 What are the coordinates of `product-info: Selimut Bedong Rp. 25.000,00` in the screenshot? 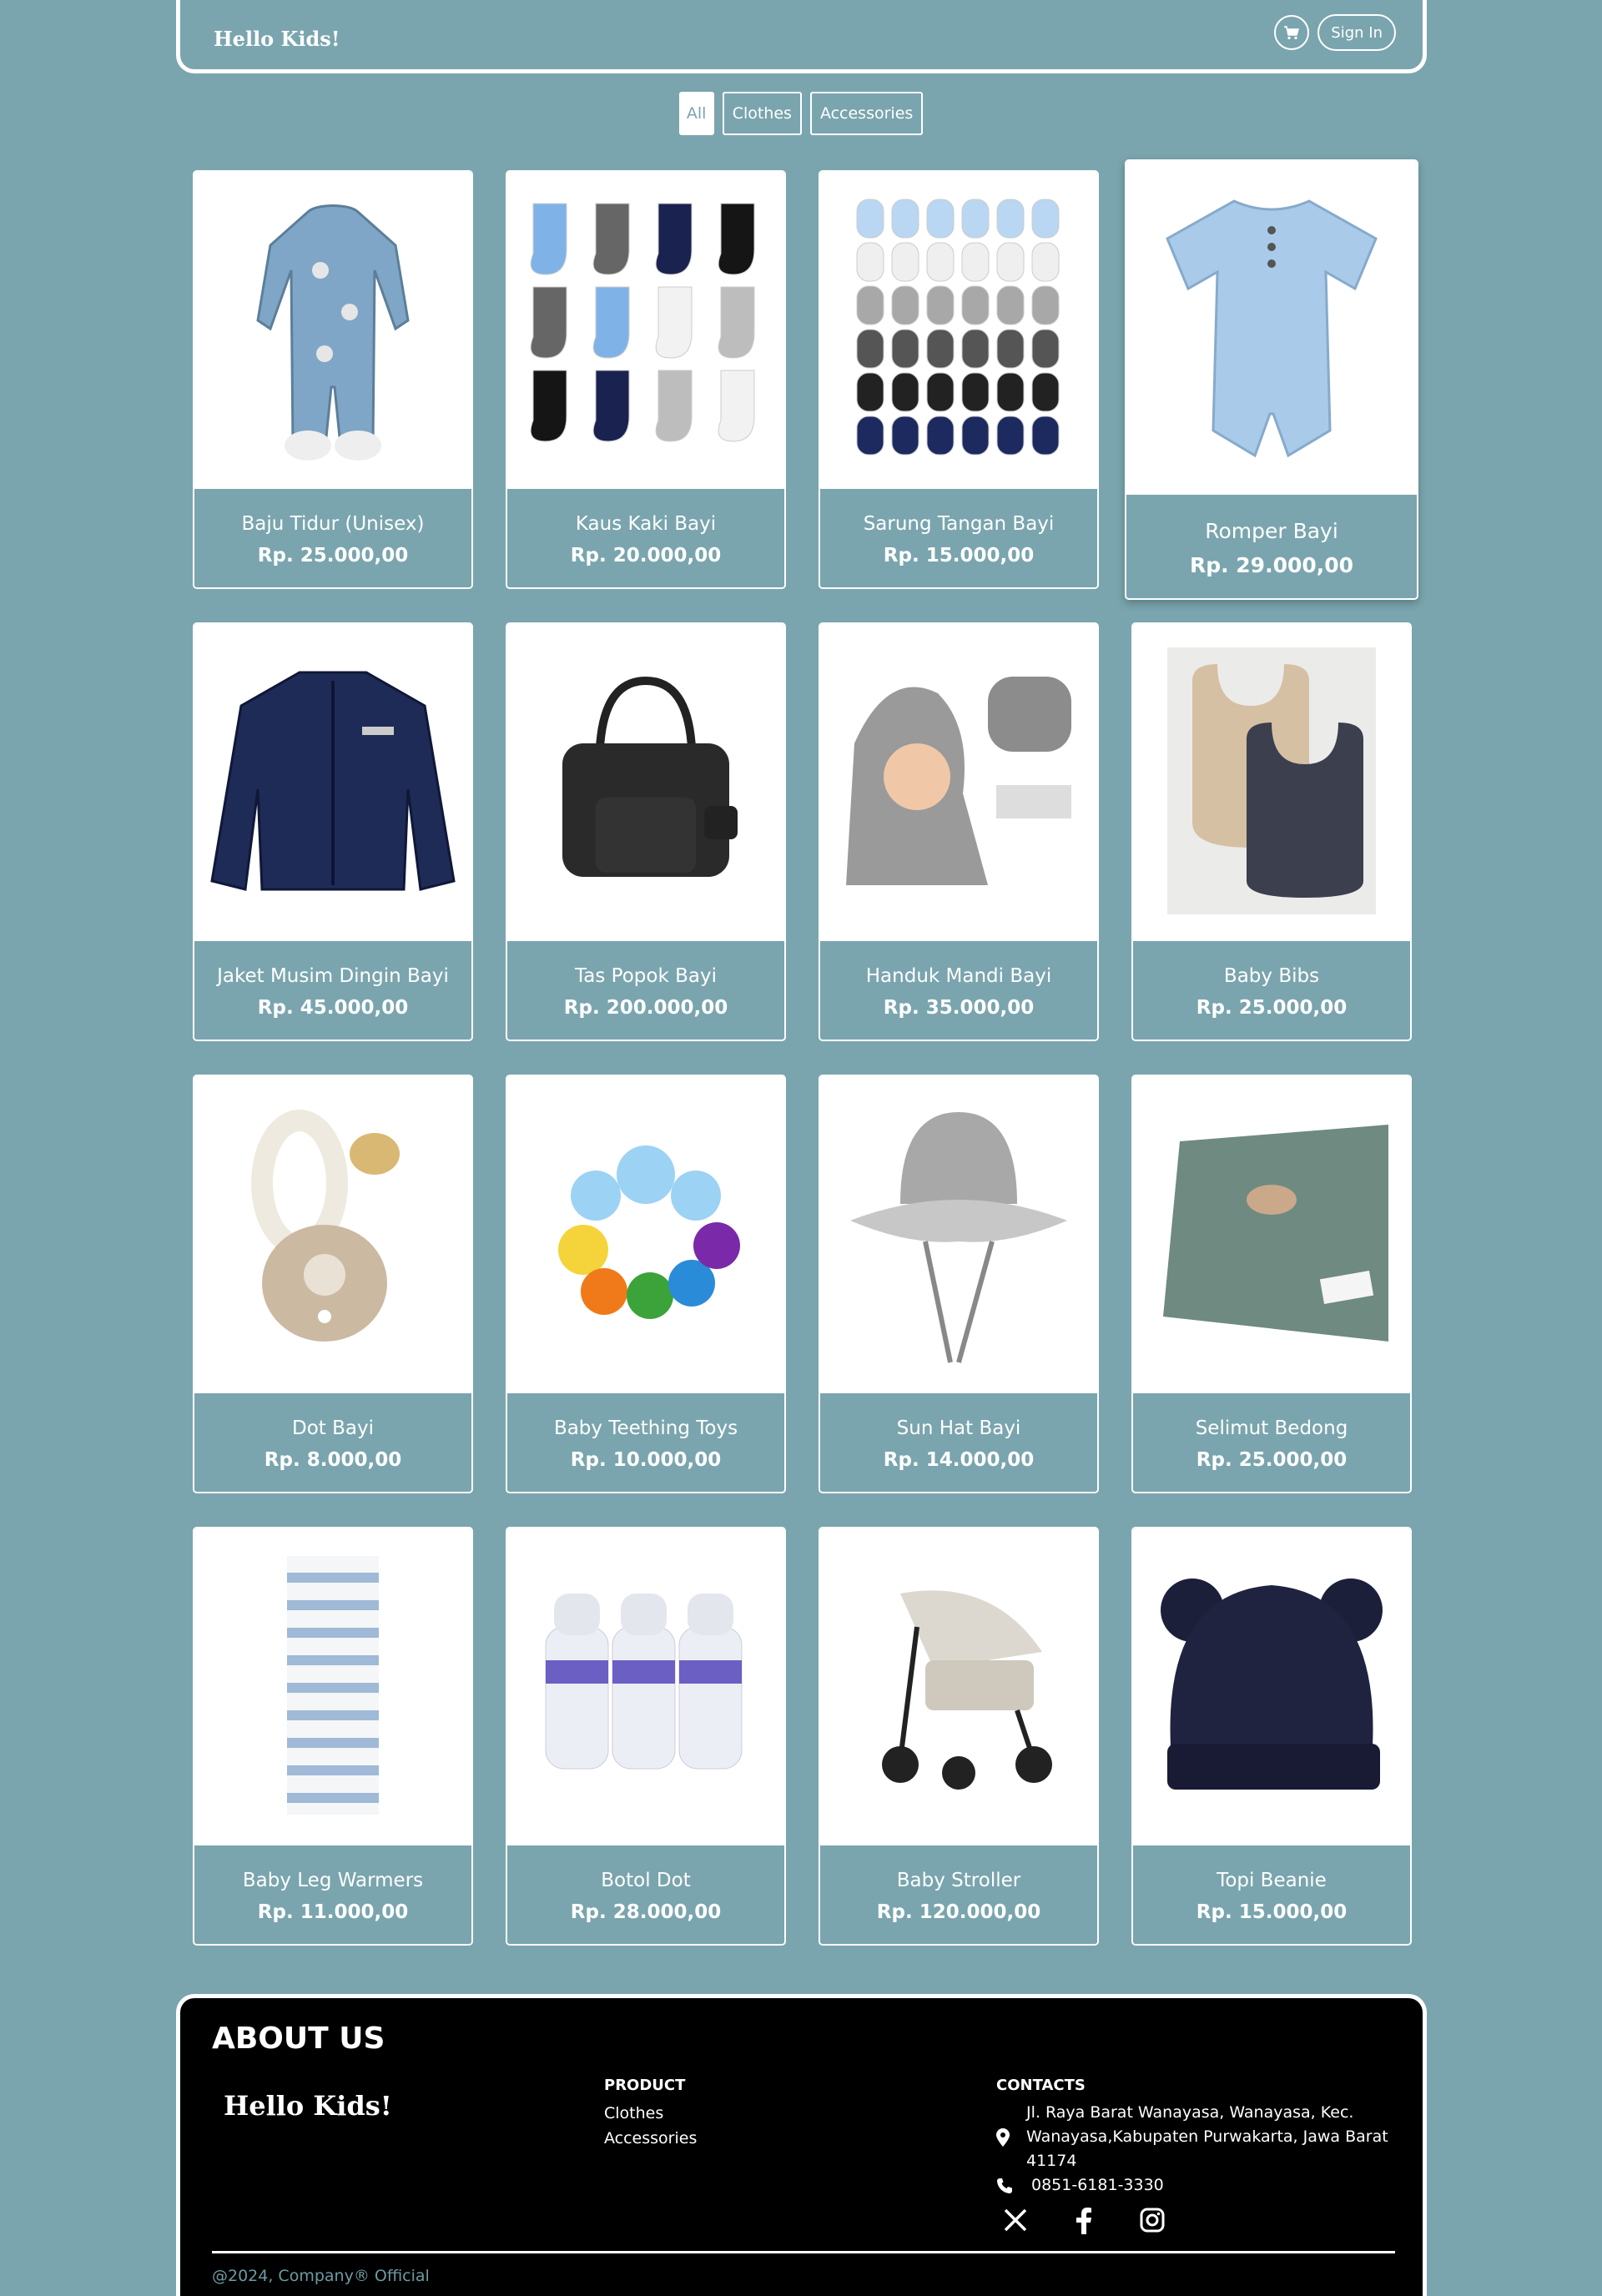 It's located at (1271, 1442).